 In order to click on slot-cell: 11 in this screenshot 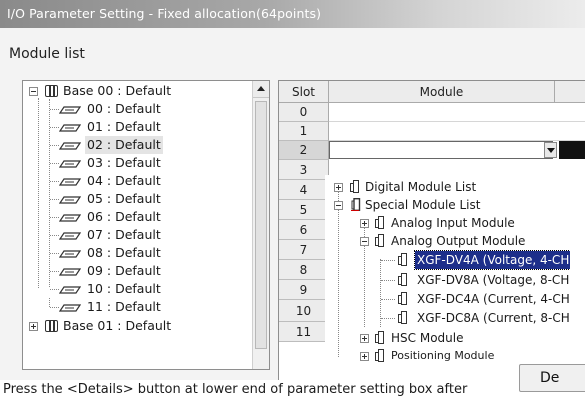, I will do `click(304, 332)`.